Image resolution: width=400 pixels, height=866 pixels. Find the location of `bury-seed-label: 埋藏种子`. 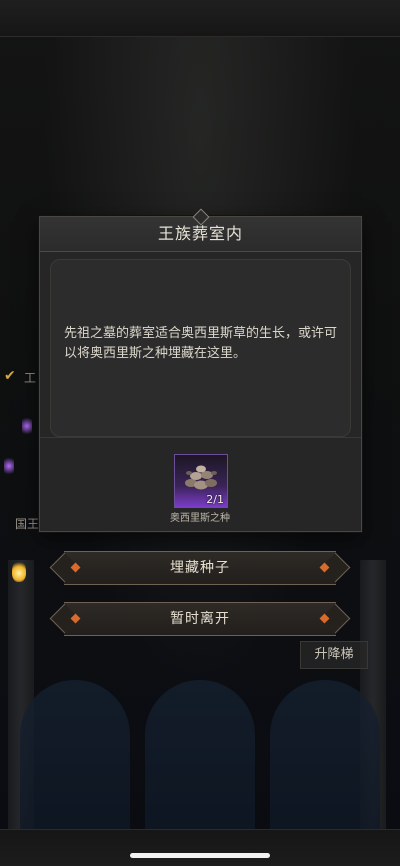

bury-seed-label: 埋藏种子 is located at coordinates (200, 568).